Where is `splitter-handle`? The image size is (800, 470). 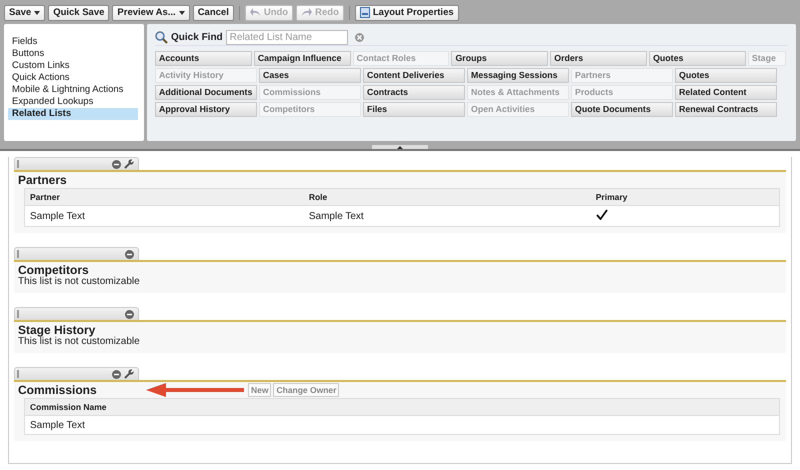
splitter-handle is located at coordinates (400, 147).